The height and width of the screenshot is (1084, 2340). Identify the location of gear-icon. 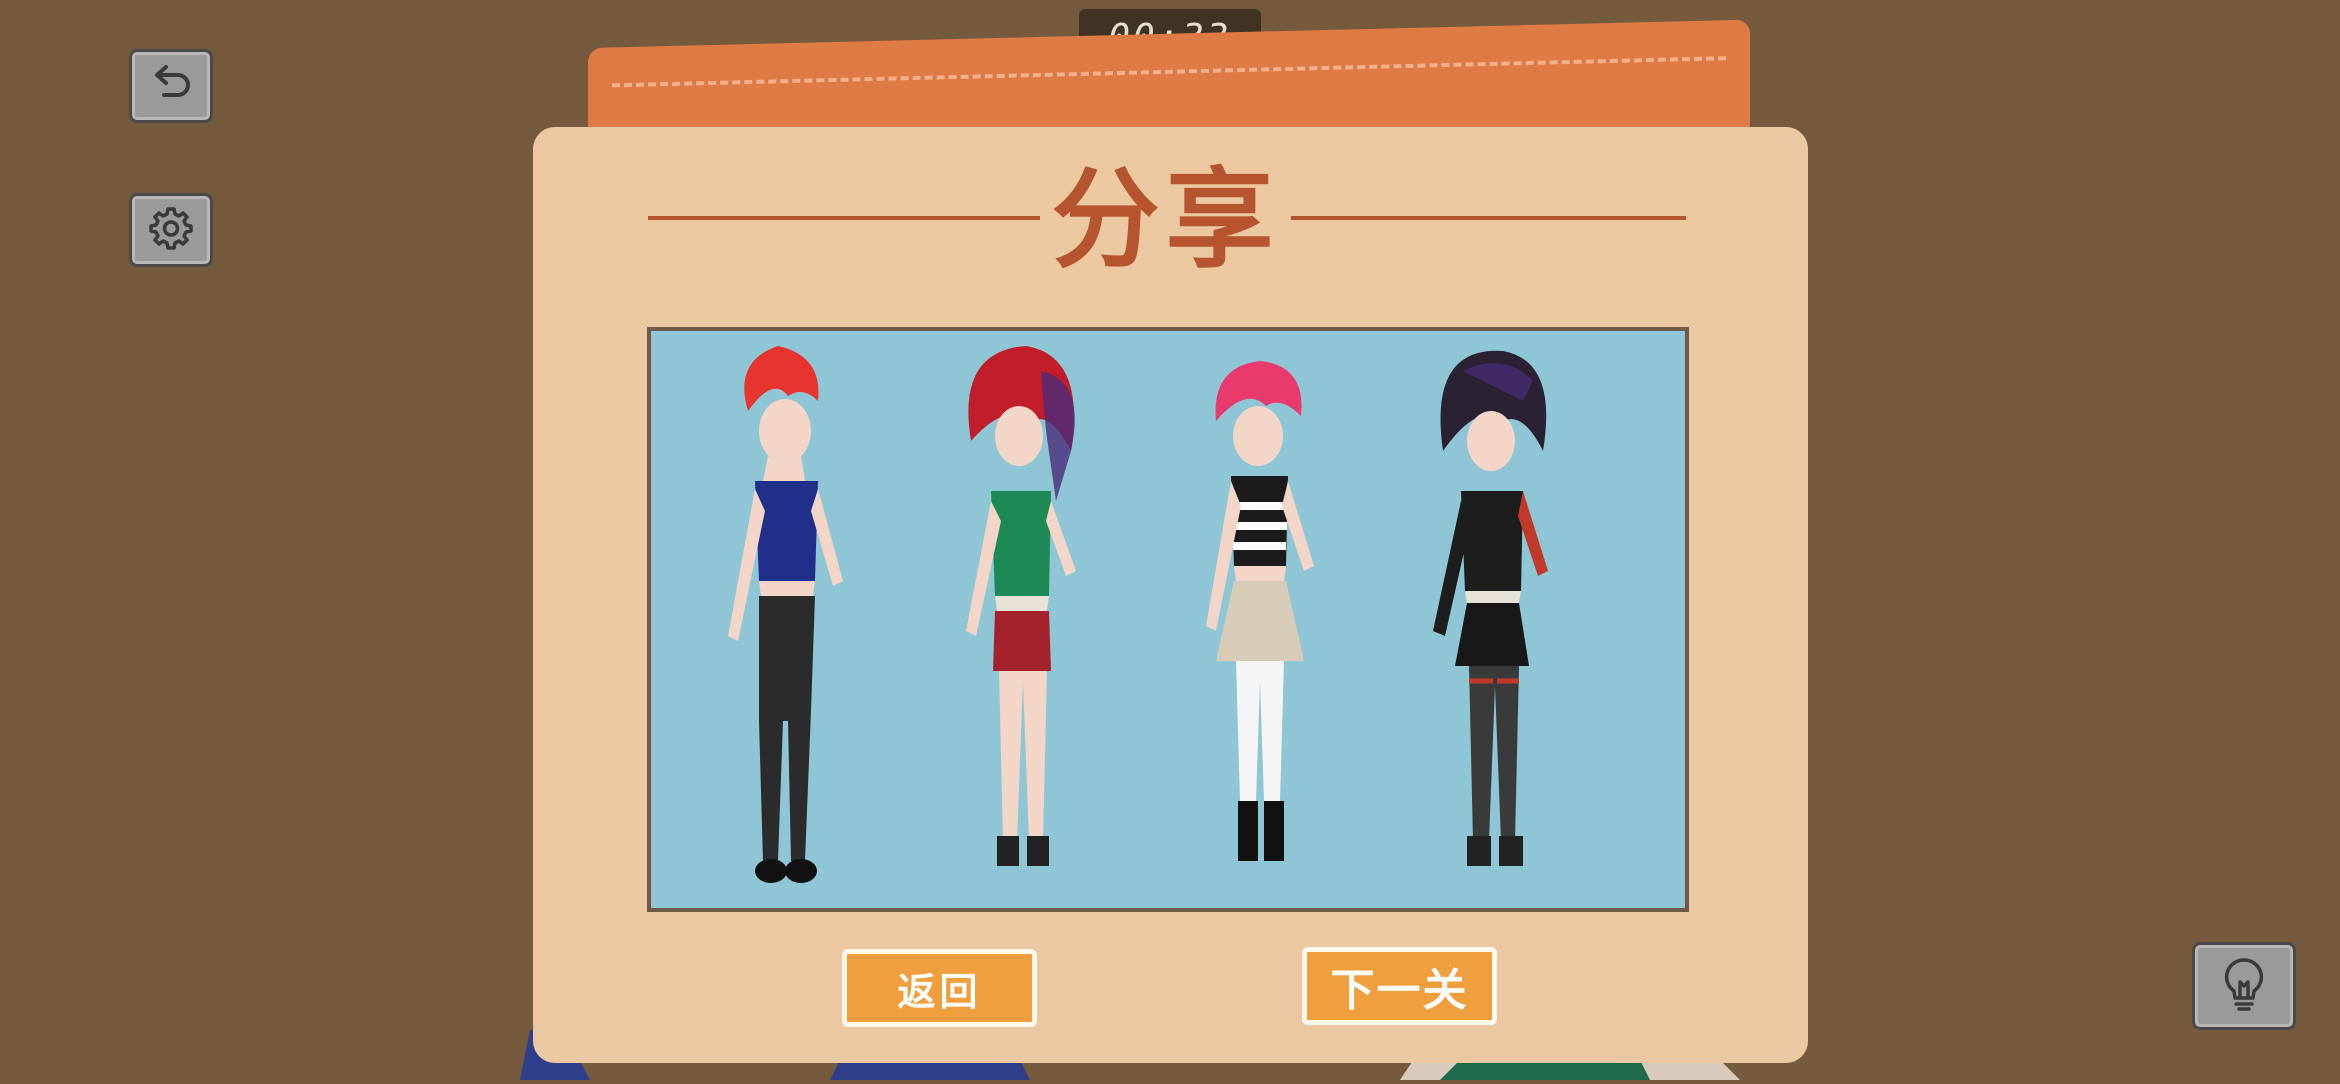
(171, 230).